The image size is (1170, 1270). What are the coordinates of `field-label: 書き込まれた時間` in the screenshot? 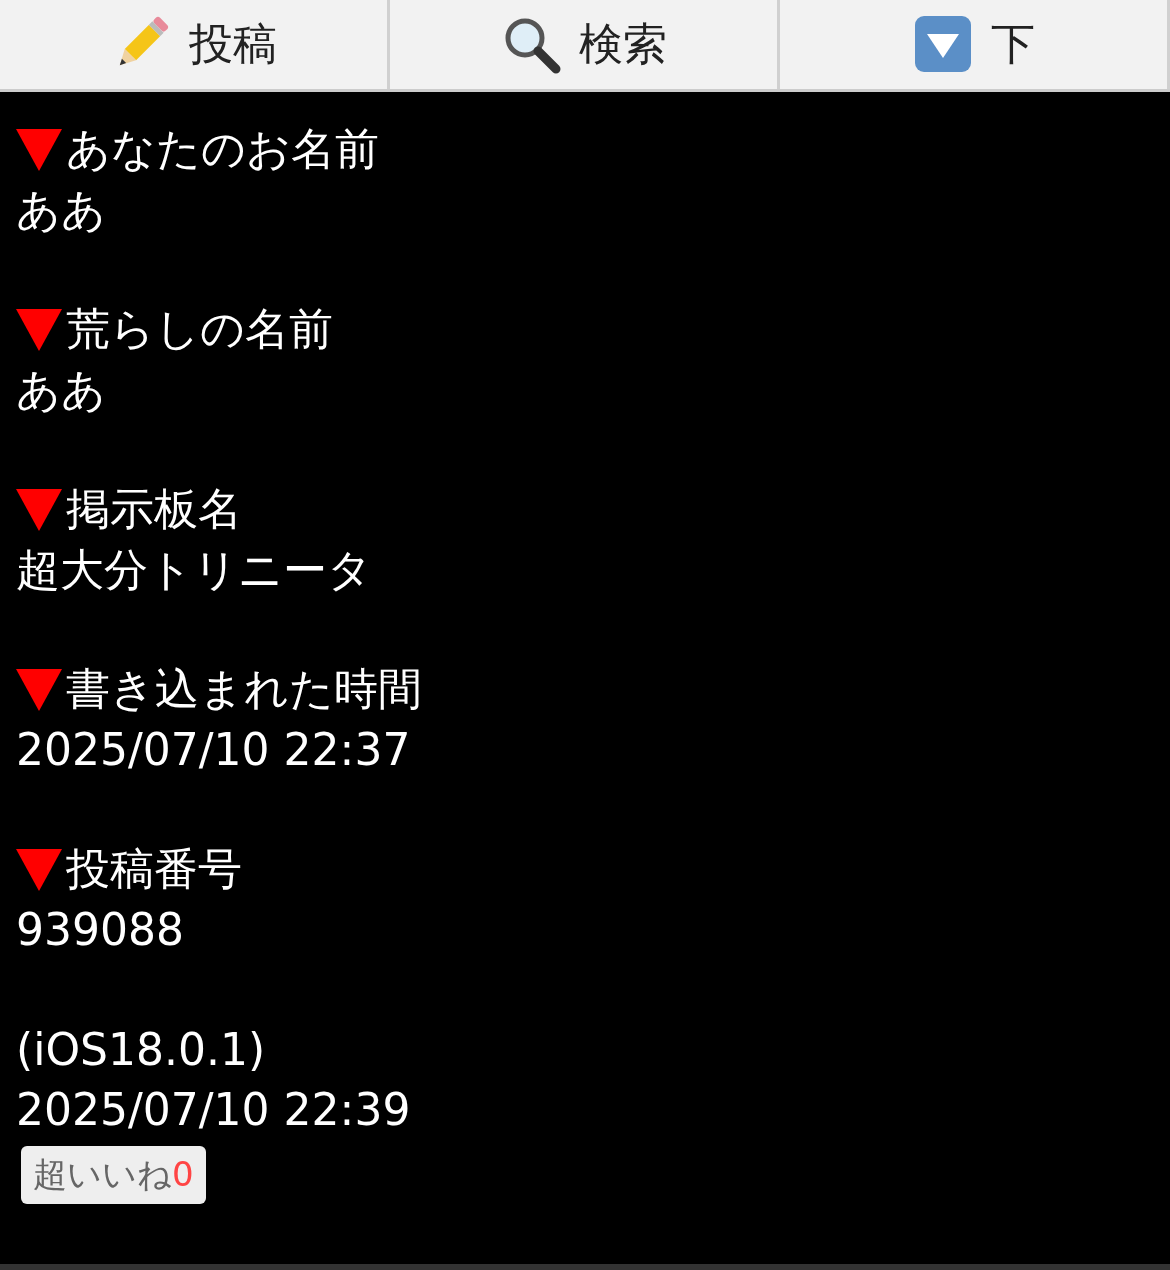 It's located at (244, 689).